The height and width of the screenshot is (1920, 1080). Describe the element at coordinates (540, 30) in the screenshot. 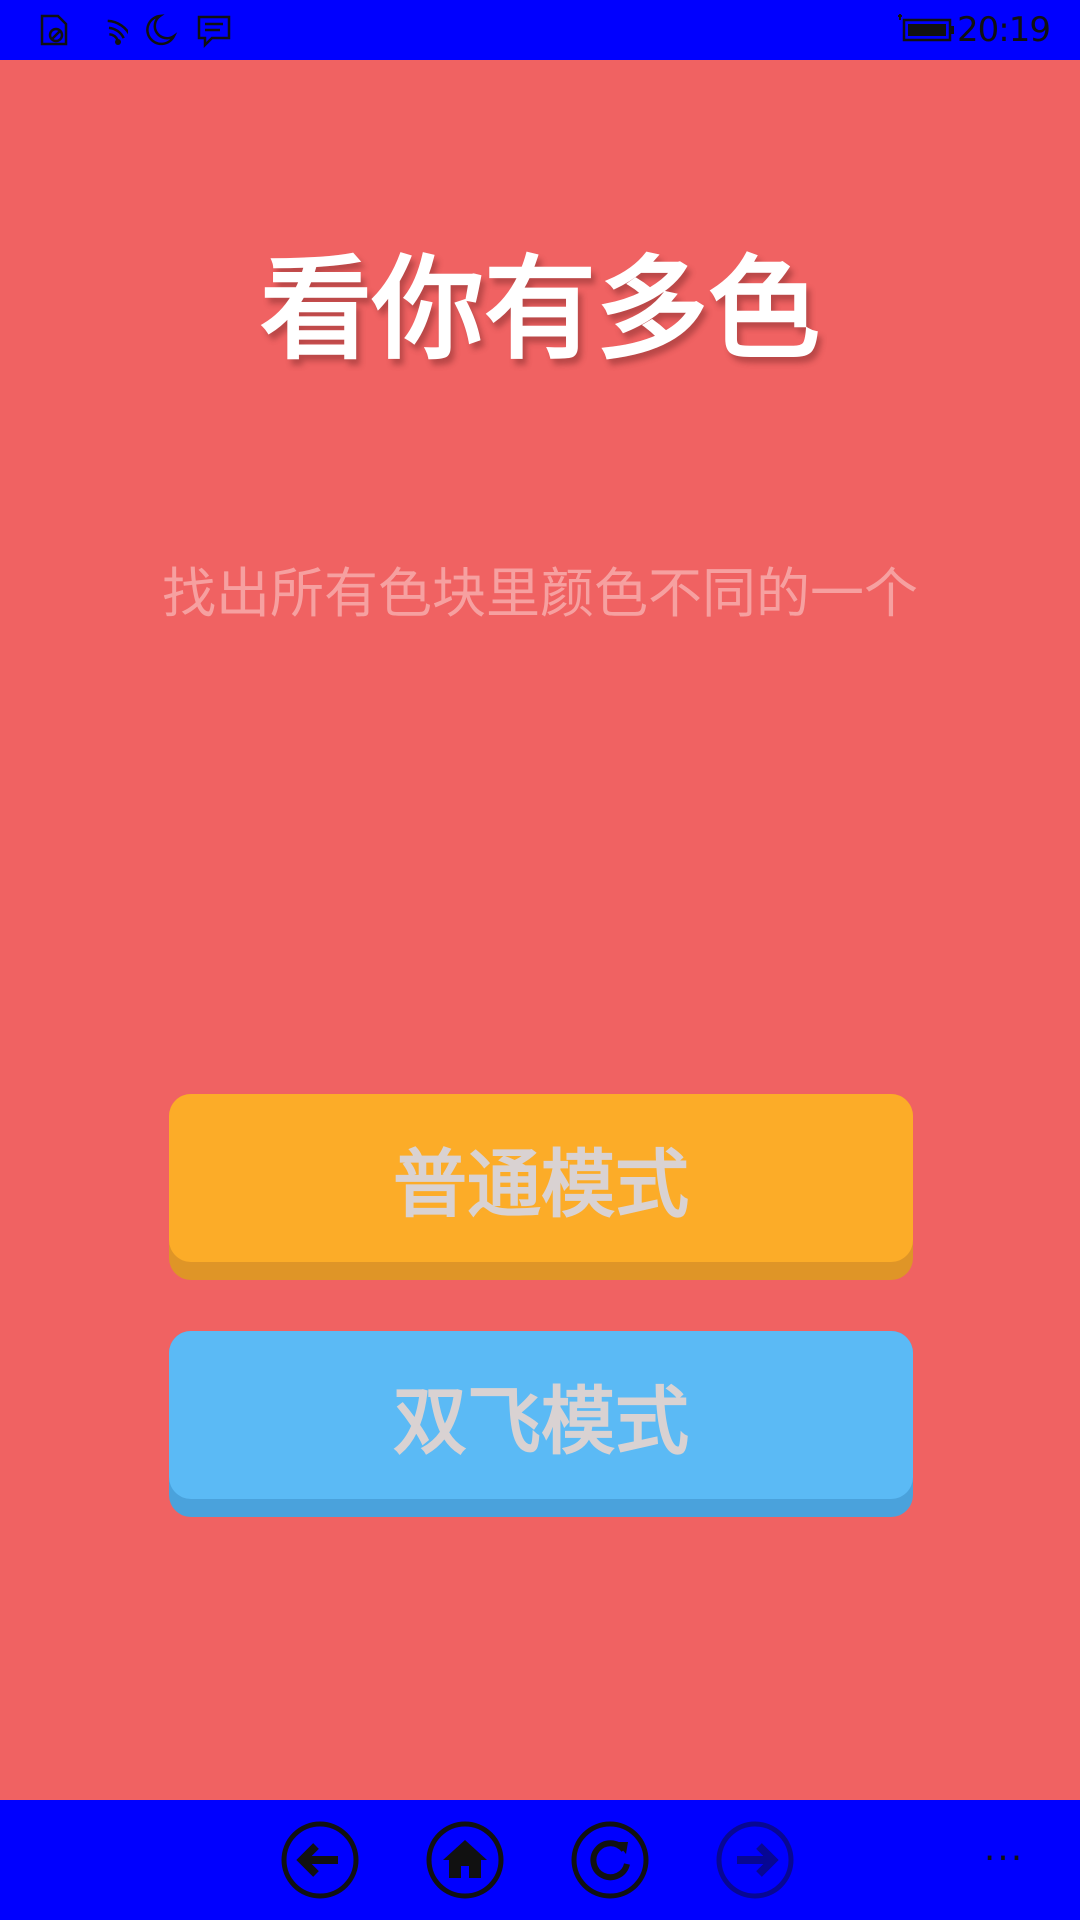

I see `status-bar: 20:19` at that location.